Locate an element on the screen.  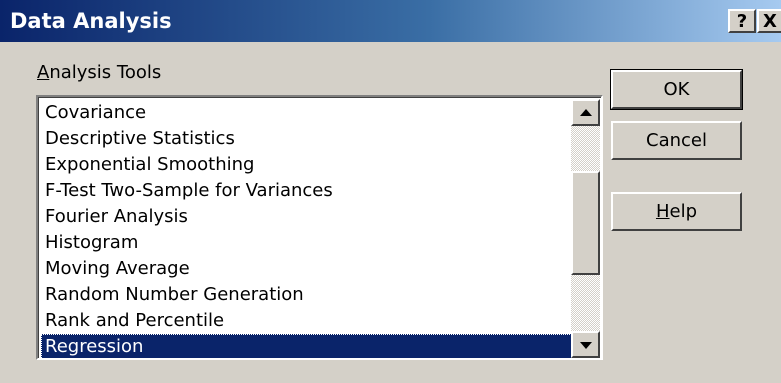
cancel-button: Cancel is located at coordinates (676, 140).